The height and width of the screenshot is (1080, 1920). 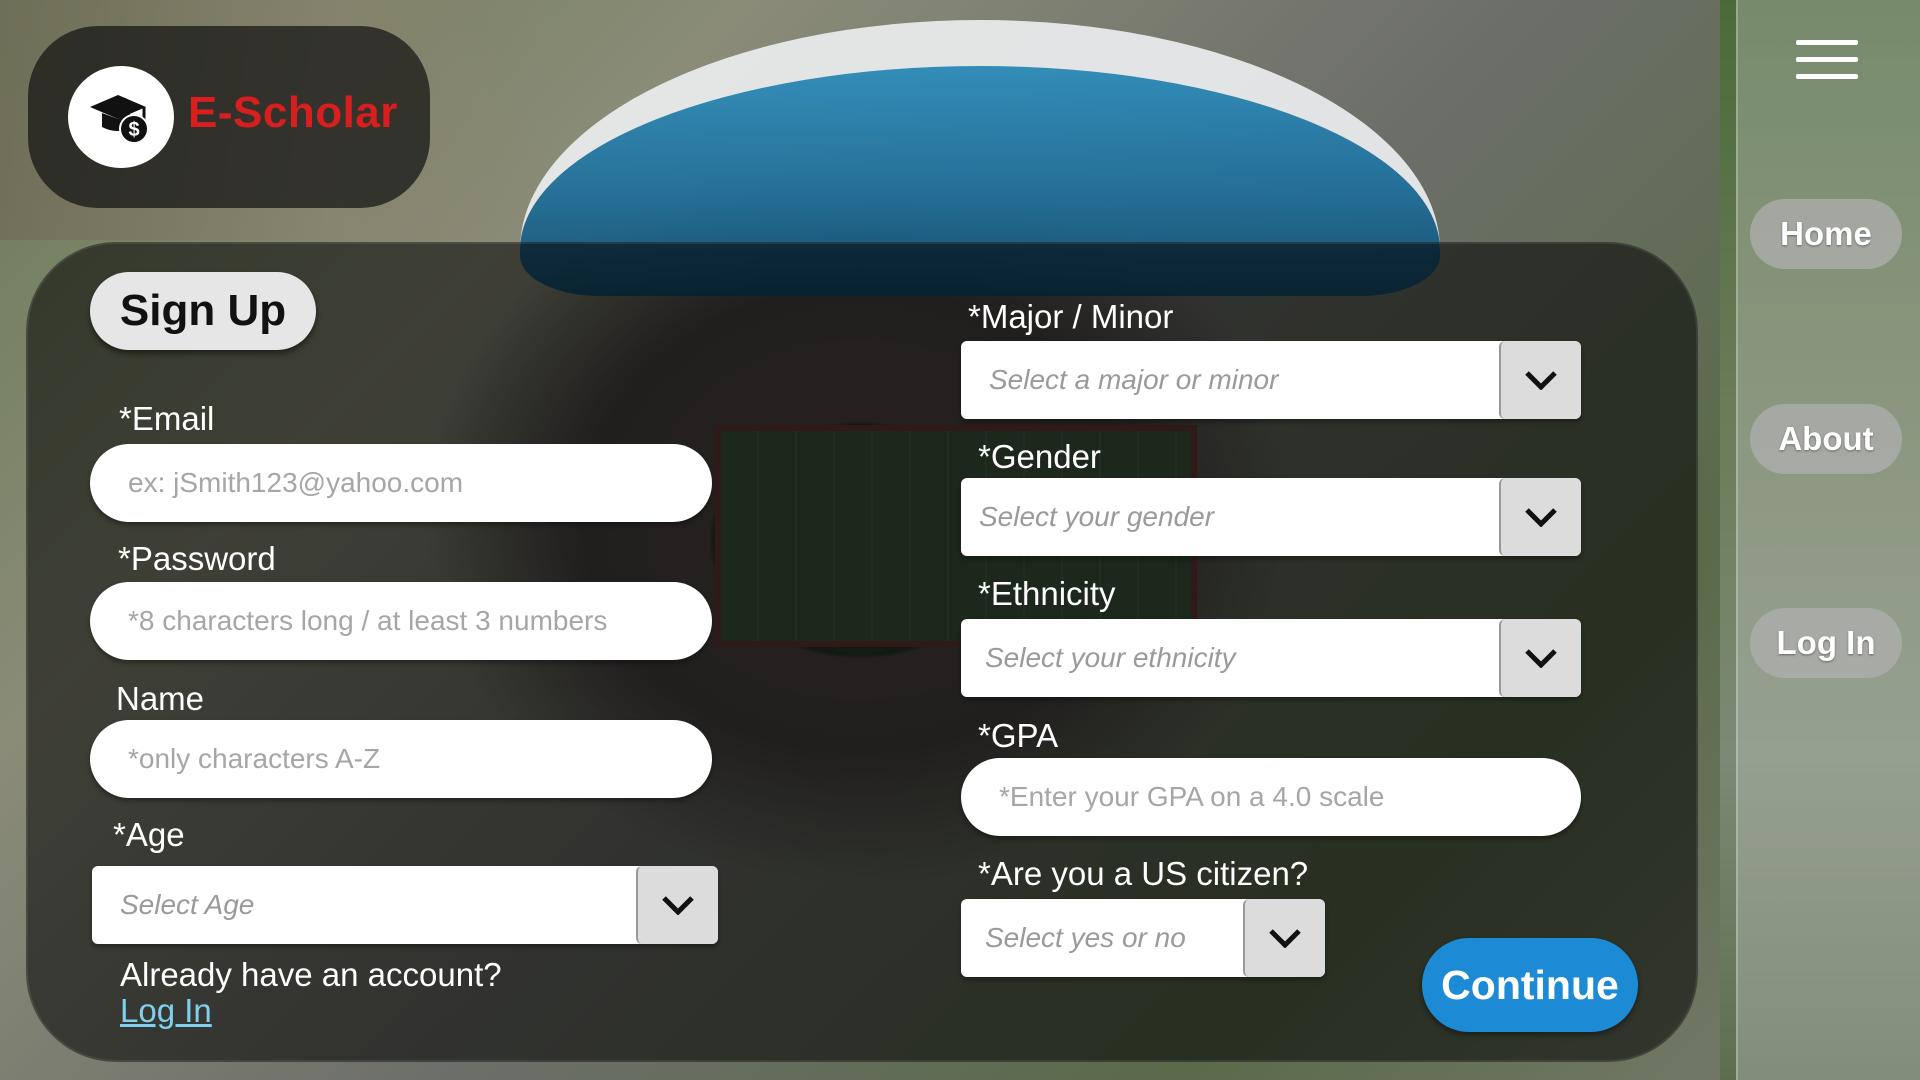 I want to click on major-label: *Major / Minor, so click(x=1071, y=316).